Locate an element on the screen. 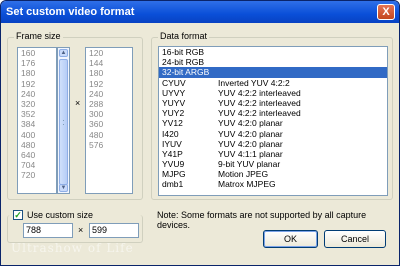  data-format-item: CYUV Inverted YUV 4:2:2 is located at coordinates (273, 83).